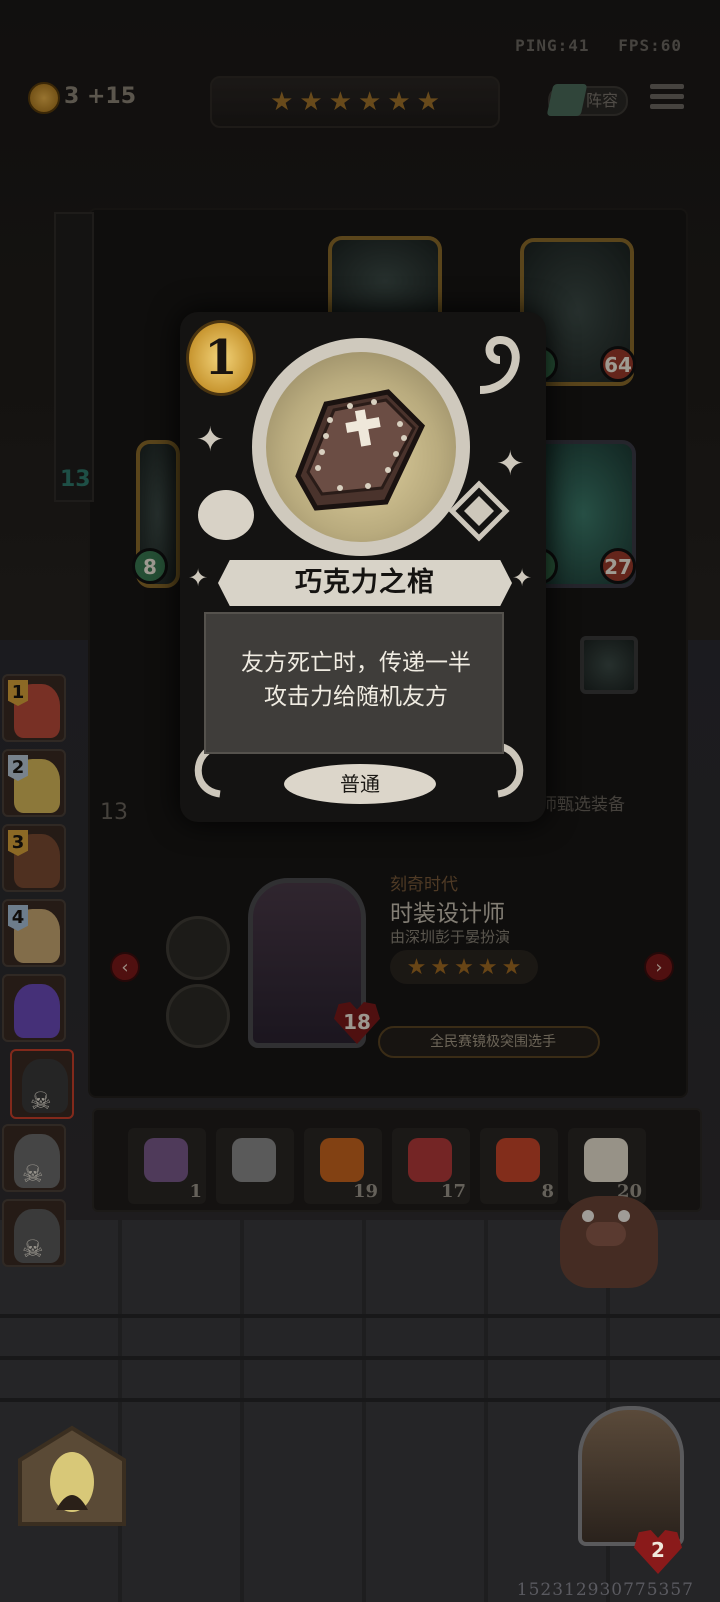  I want to click on trinket-title: 巧克力之棺, so click(365, 582).